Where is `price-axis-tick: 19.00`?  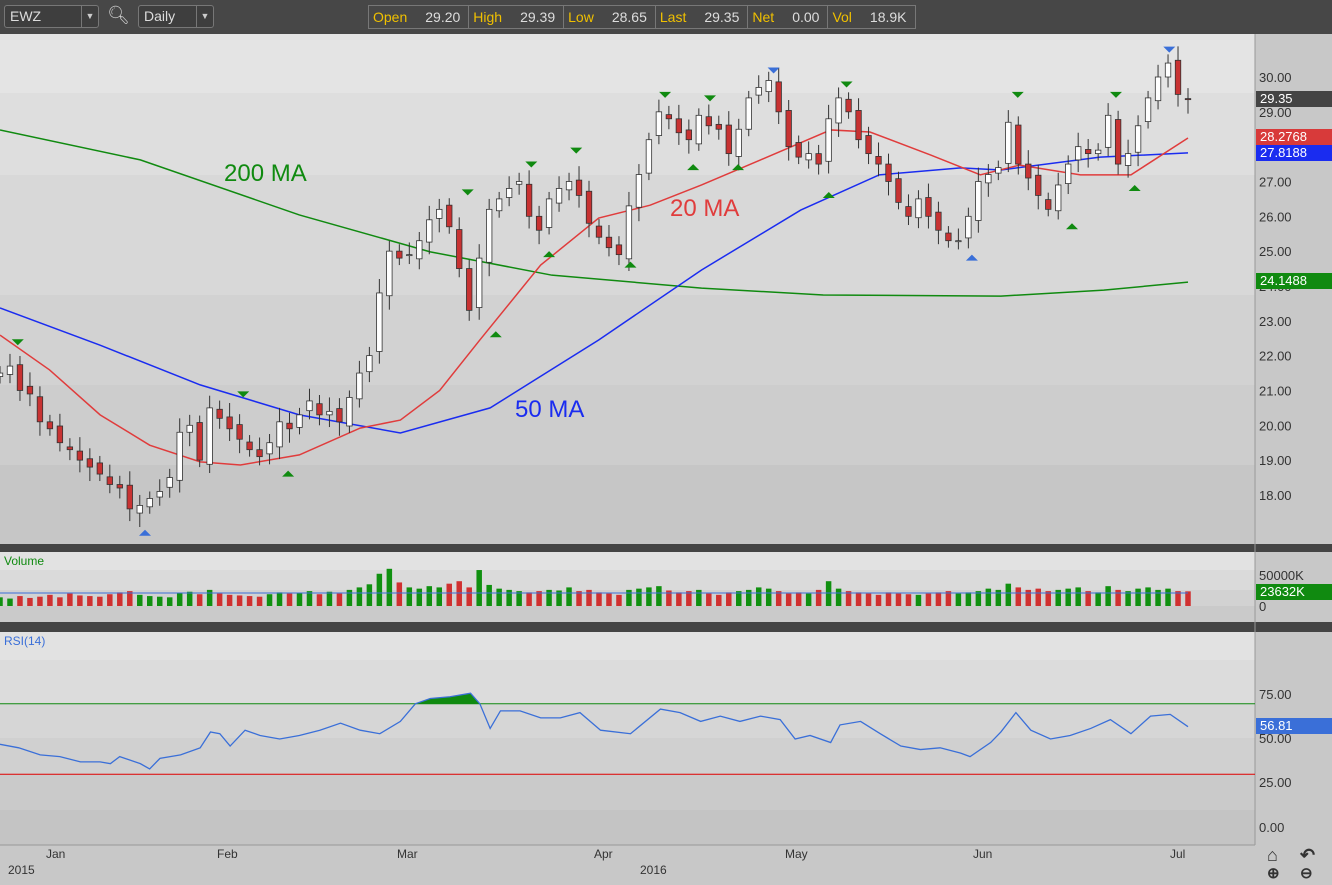
price-axis-tick: 19.00 is located at coordinates (1275, 460).